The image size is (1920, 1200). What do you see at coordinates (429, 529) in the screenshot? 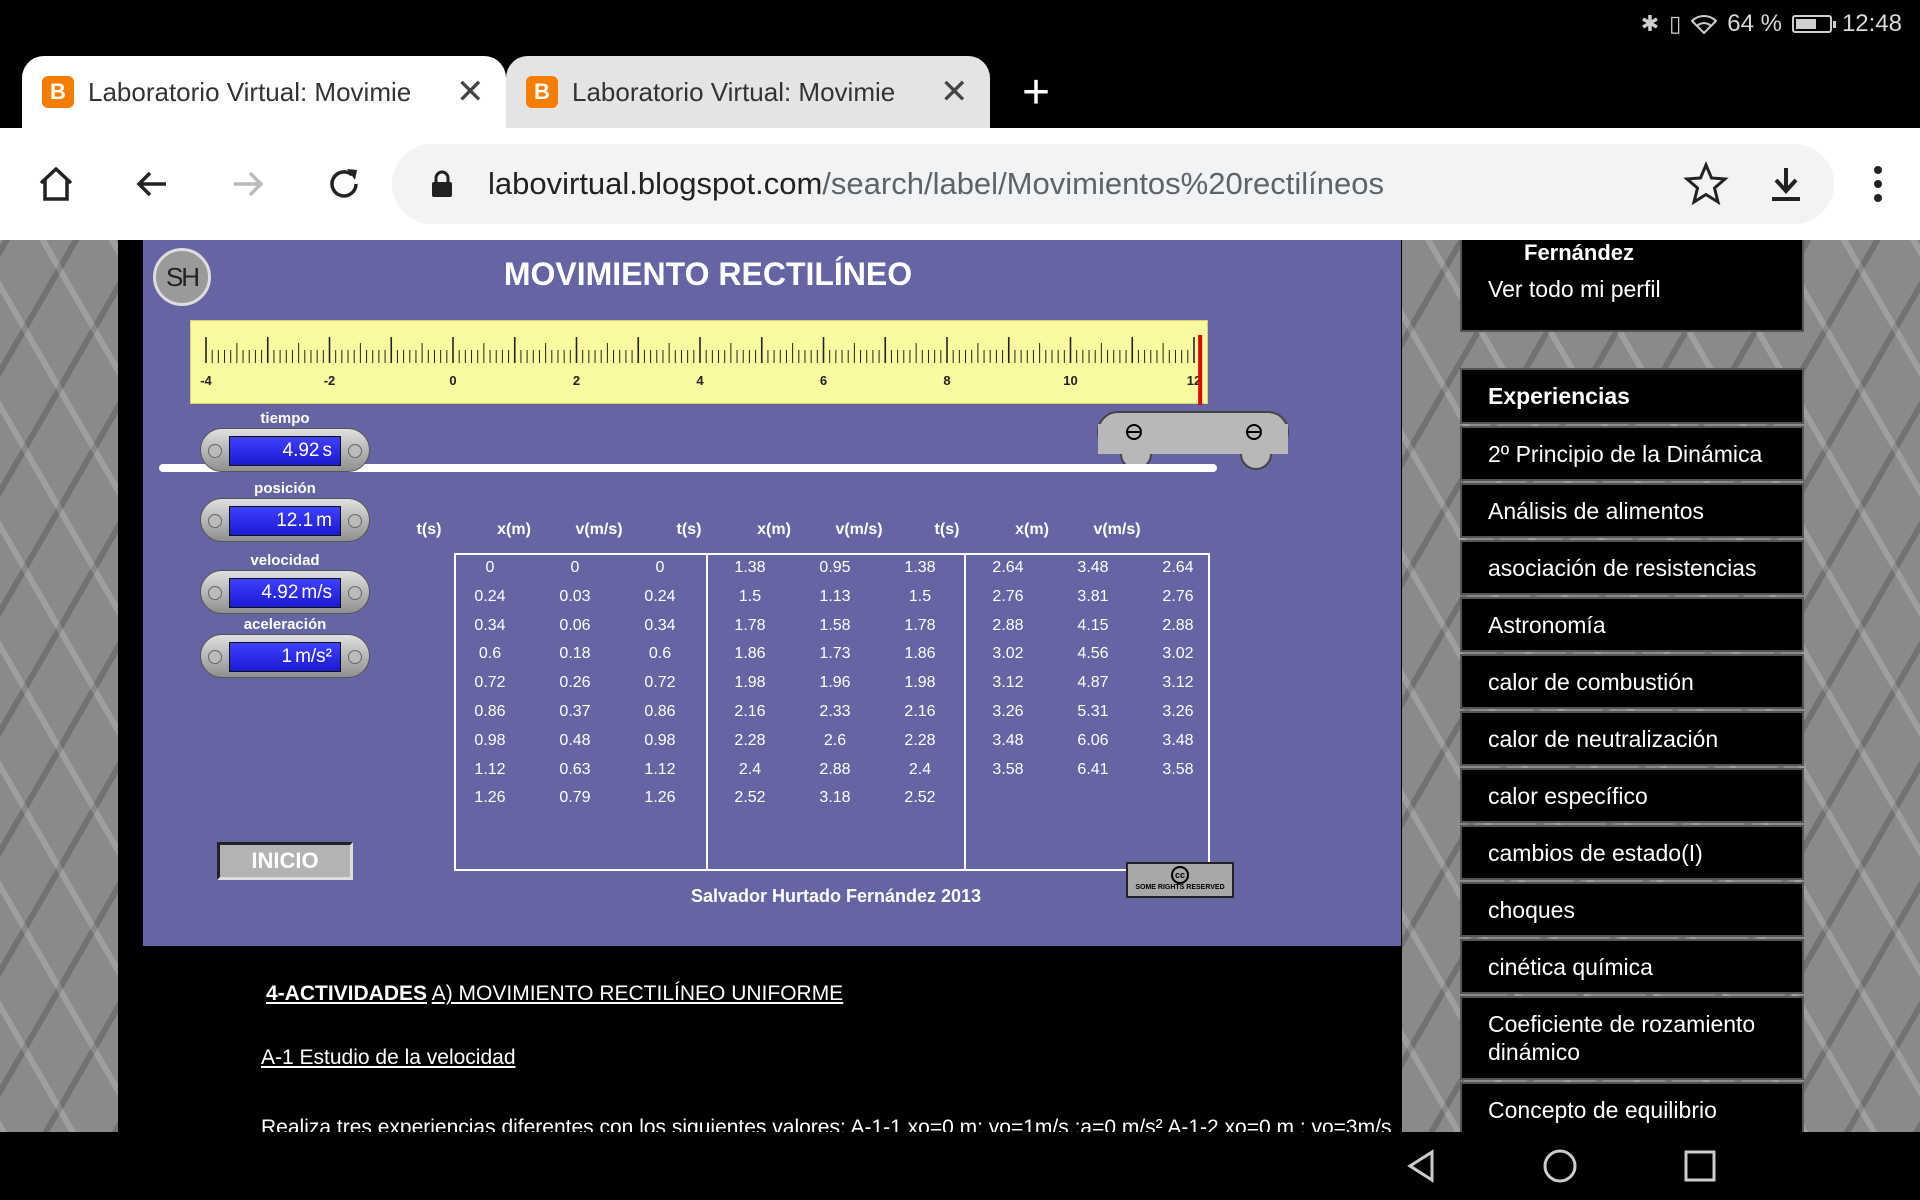
I see `column-header: t(s)` at bounding box center [429, 529].